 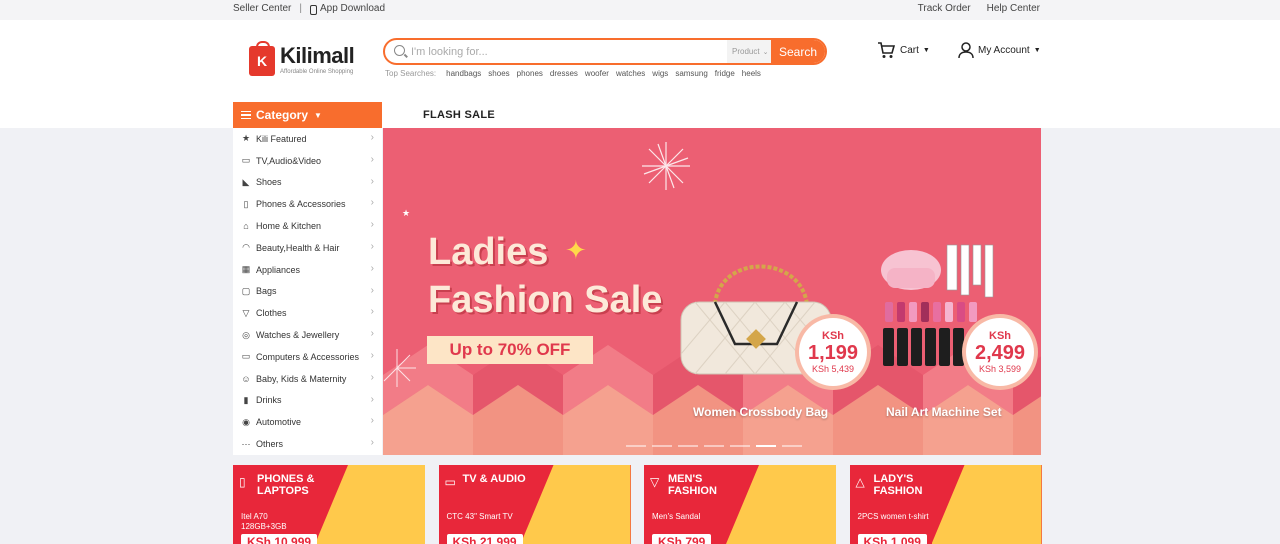 I want to click on cart-button: Cart ▼, so click(x=903, y=50).